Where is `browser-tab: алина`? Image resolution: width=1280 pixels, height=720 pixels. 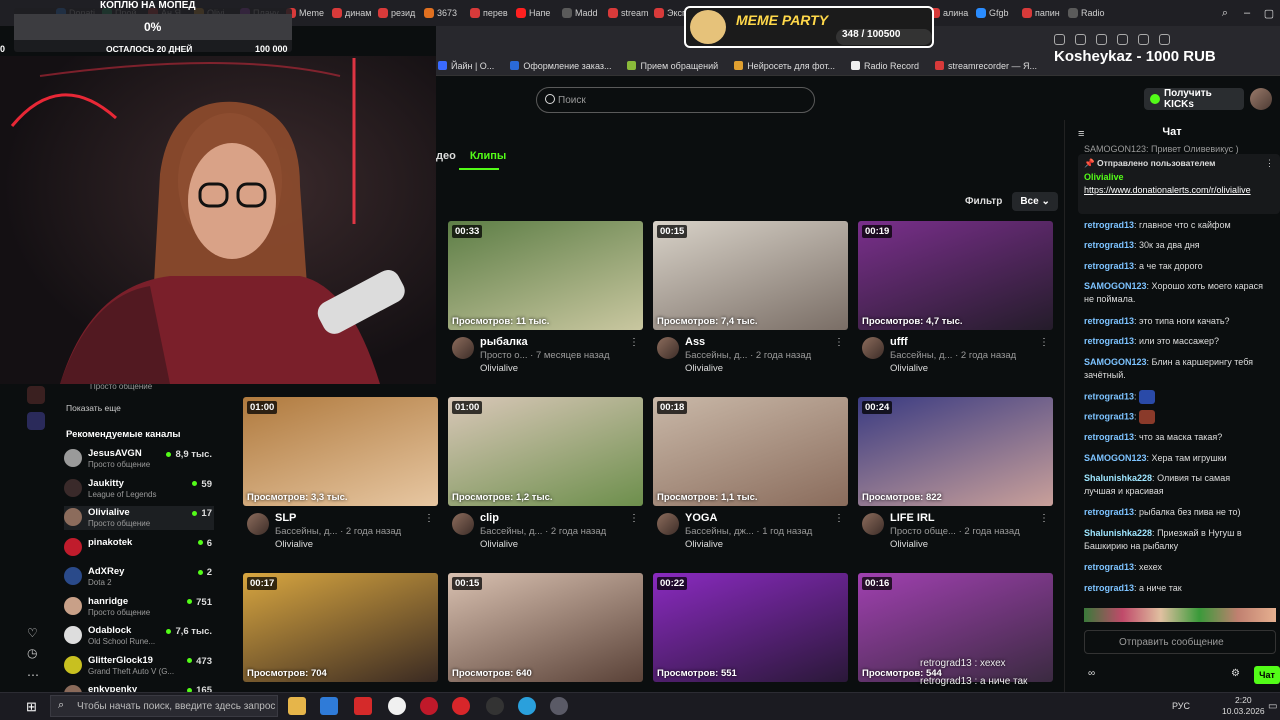
browser-tab: алина is located at coordinates (951, 13).